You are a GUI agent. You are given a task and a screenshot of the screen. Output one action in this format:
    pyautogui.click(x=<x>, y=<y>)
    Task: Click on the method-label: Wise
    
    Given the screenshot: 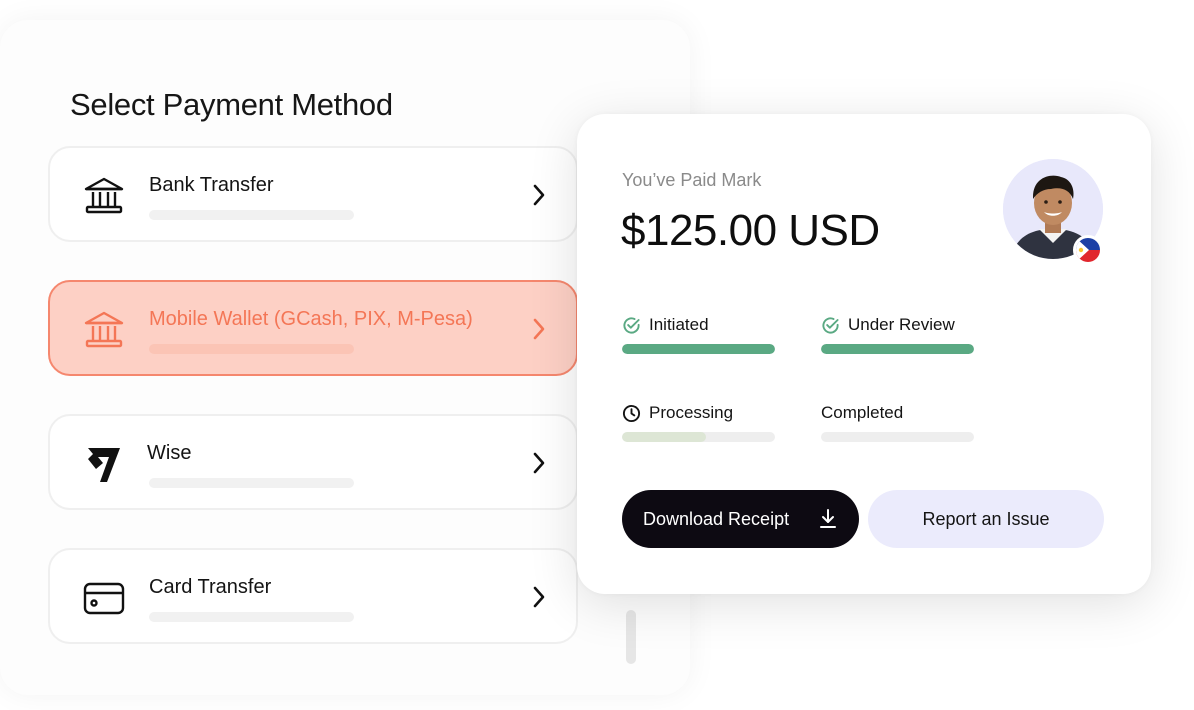 What is the action you would take?
    pyautogui.click(x=169, y=453)
    